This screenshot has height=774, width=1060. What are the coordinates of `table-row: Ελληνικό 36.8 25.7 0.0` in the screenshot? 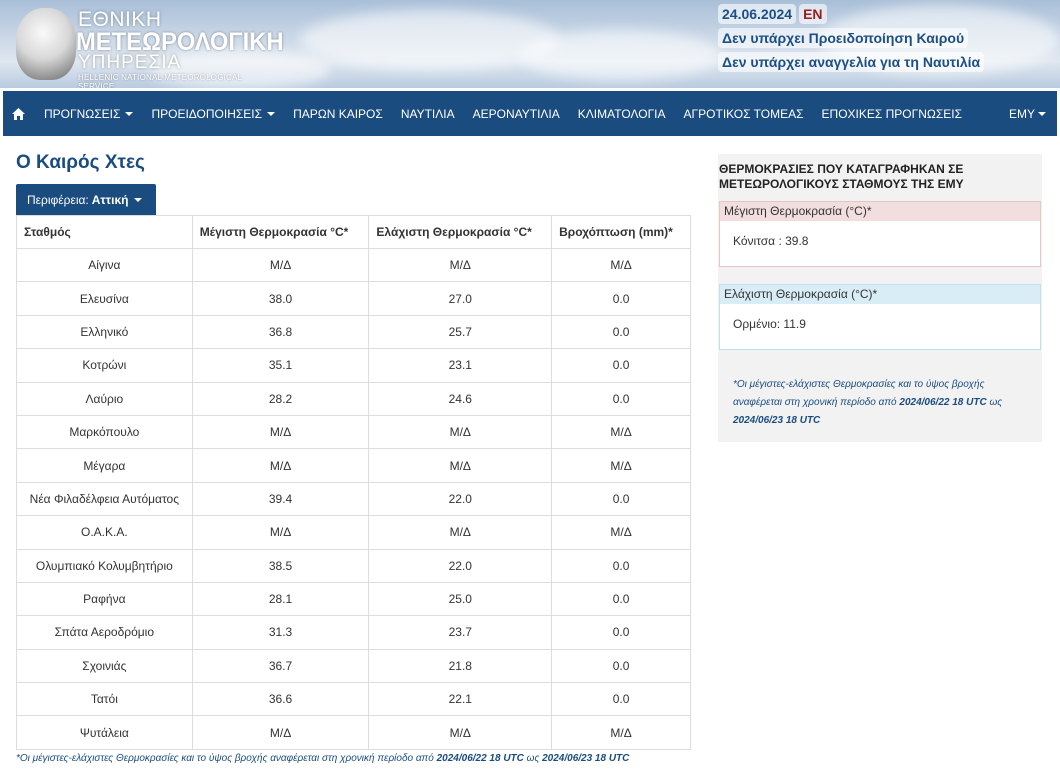 It's located at (353, 332).